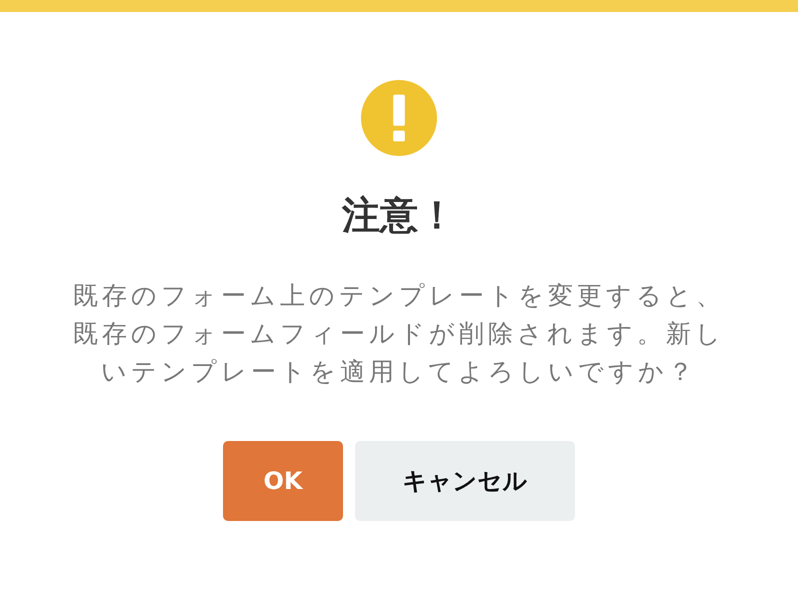  What do you see at coordinates (399, 334) in the screenshot?
I see `dialog-message: 既存のフォーム上のテンプレートを変更すると、既存のフォームフィールドが削除されます。新しいテンプレートを適用してよろしいですか？` at bounding box center [399, 334].